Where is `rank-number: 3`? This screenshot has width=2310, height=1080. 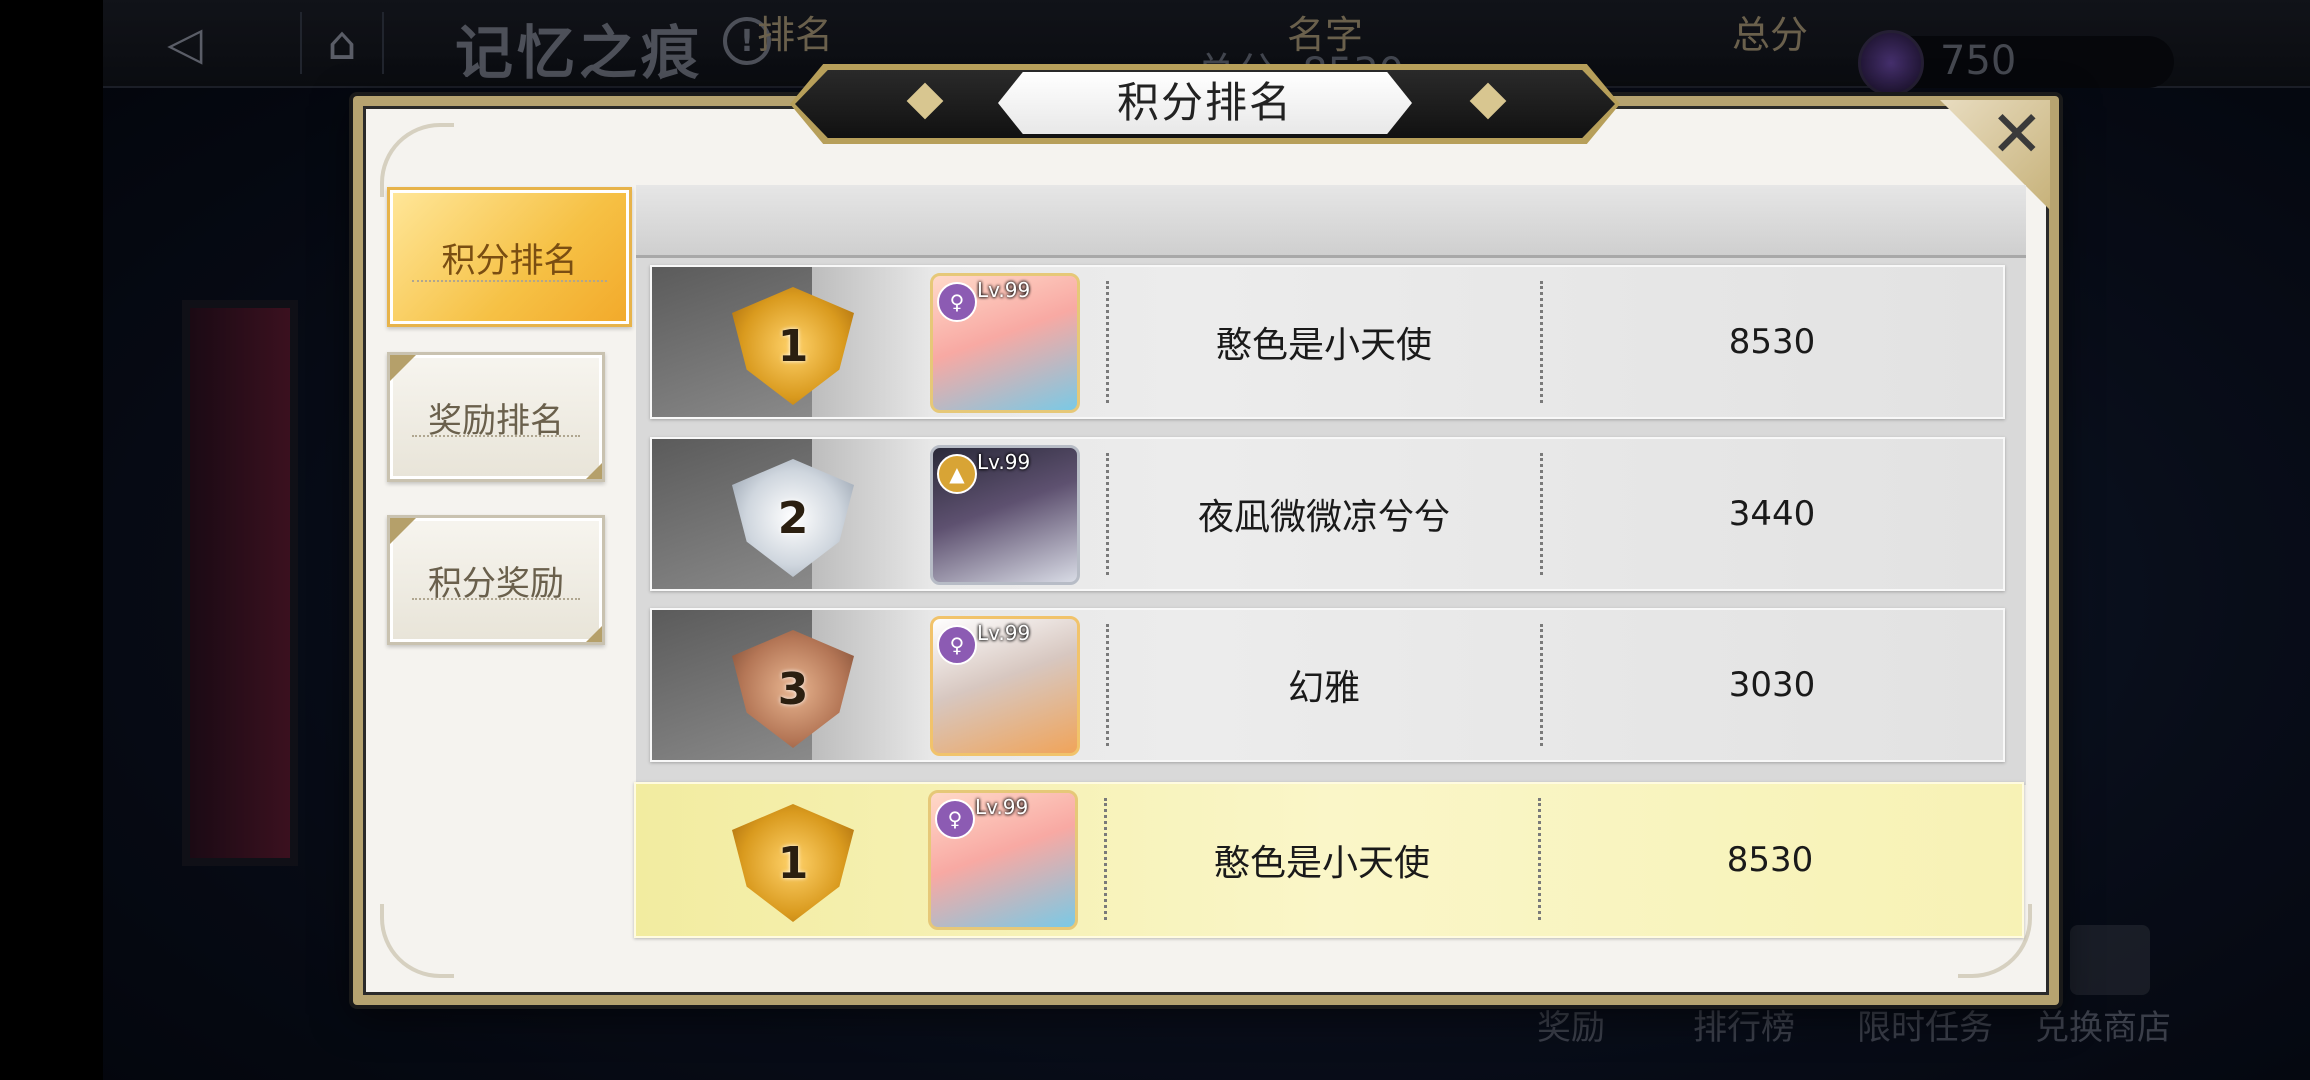 rank-number: 3 is located at coordinates (793, 689).